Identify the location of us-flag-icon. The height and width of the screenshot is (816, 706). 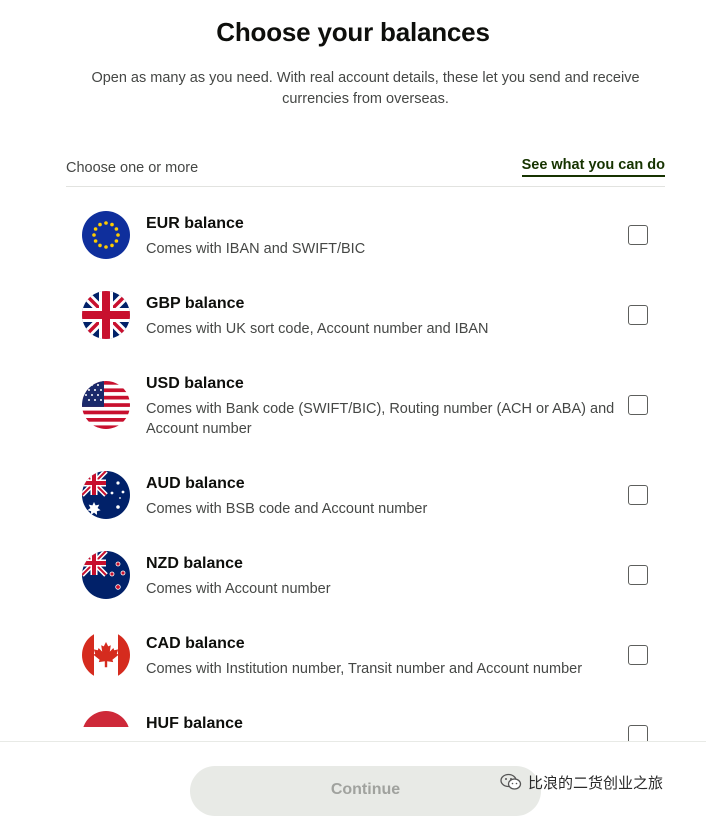
(106, 405).